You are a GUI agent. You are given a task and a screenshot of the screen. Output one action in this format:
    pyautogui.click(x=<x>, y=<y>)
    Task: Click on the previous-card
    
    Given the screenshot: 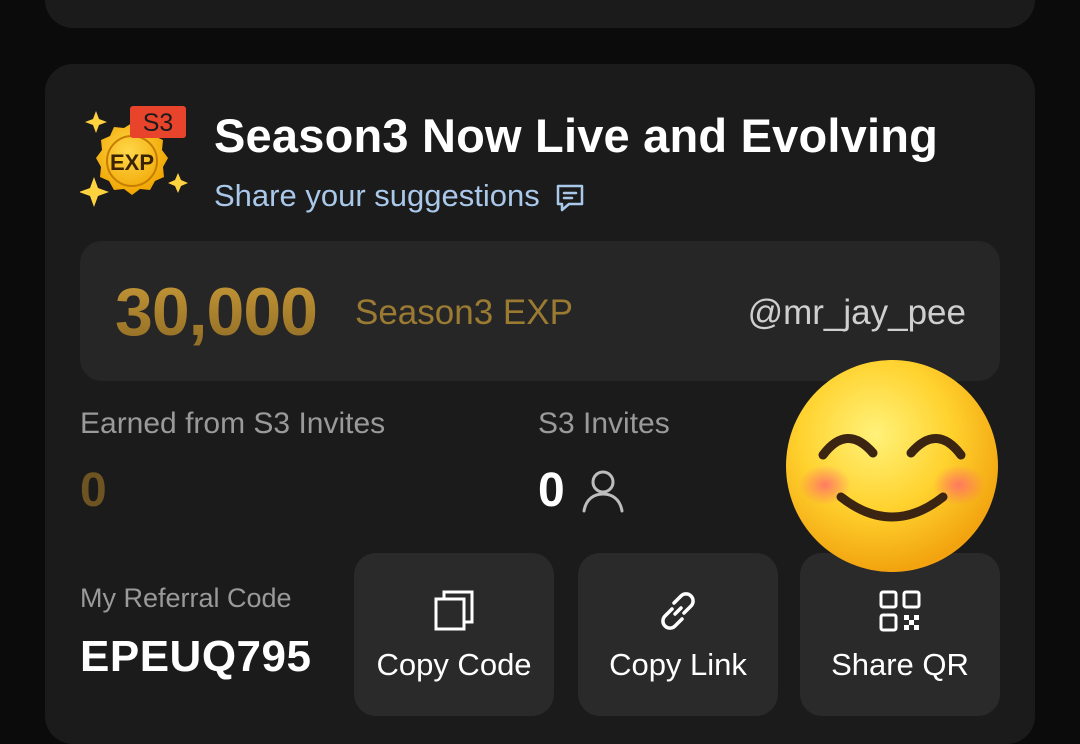 What is the action you would take?
    pyautogui.click(x=540, y=14)
    